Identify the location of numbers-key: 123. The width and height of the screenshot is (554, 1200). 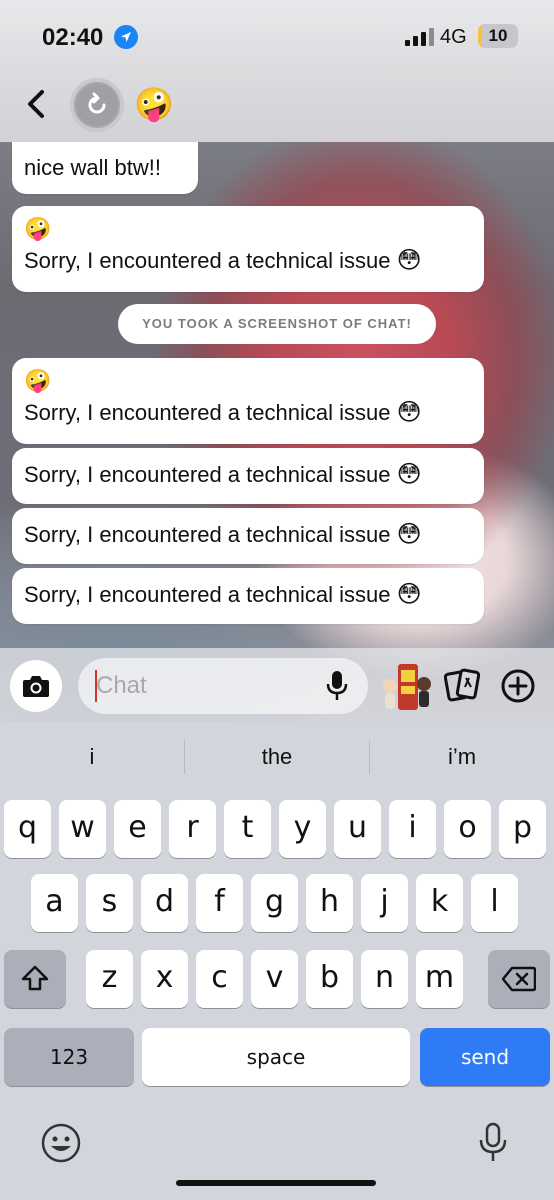
(69, 1057).